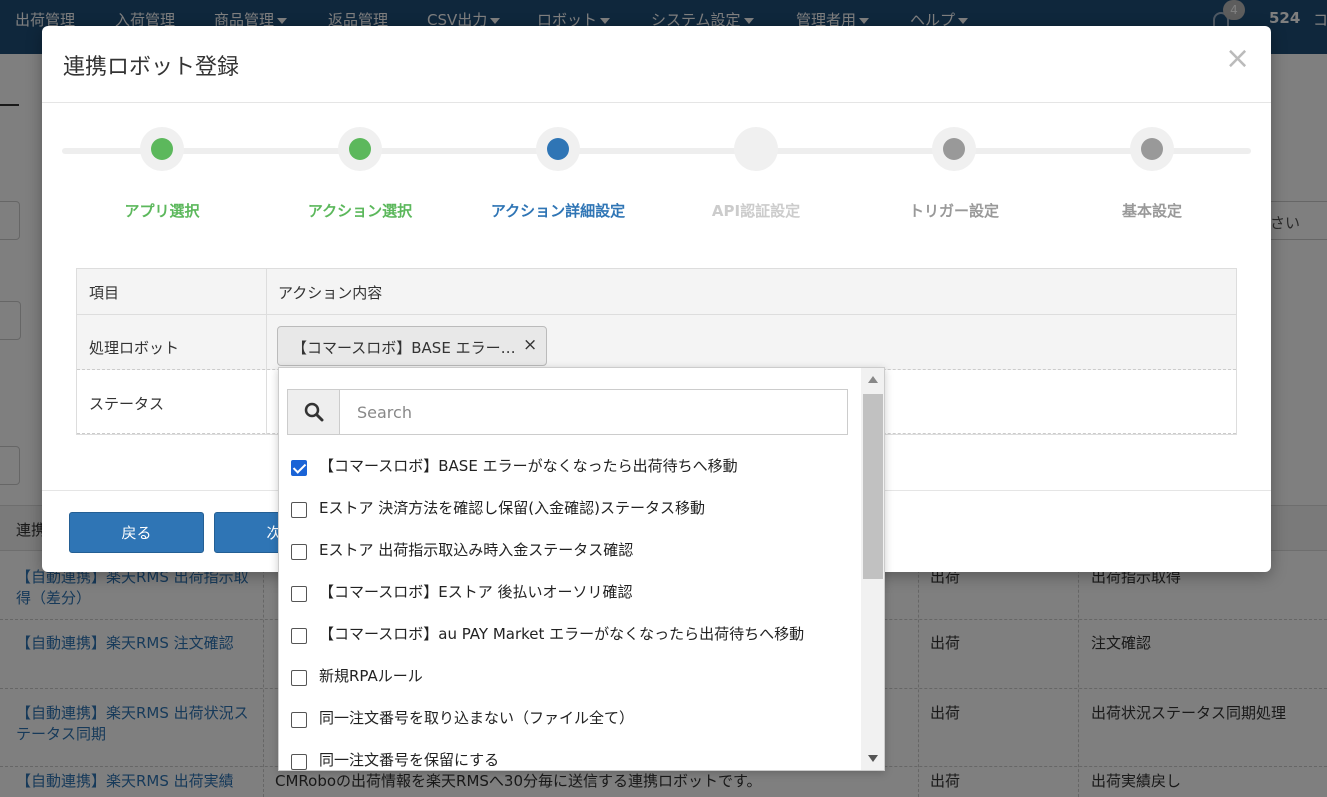  Describe the element at coordinates (756, 177) in the screenshot. I see `step-4: API認証設定` at that location.